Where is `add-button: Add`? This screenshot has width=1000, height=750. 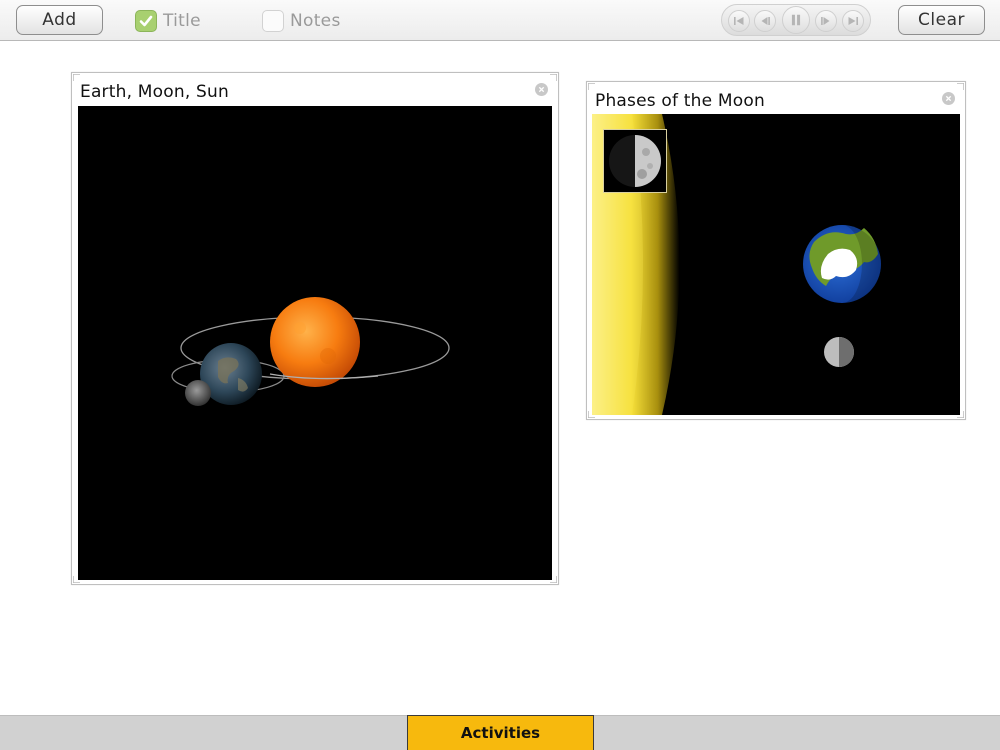 add-button: Add is located at coordinates (59, 20).